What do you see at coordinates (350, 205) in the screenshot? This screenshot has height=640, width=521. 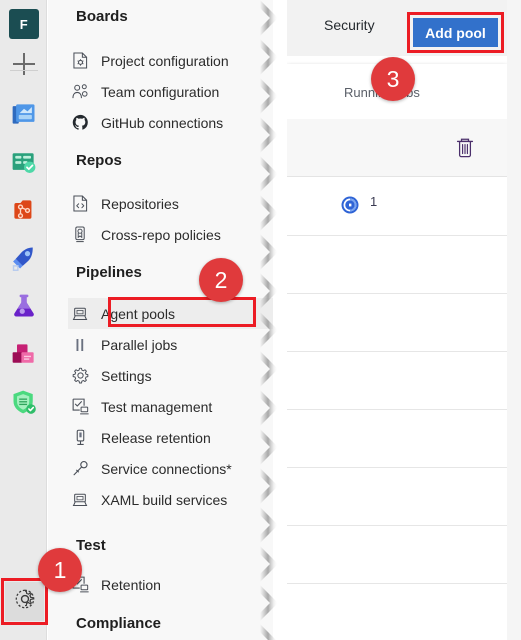 I see `agent-pool-status-icon` at bounding box center [350, 205].